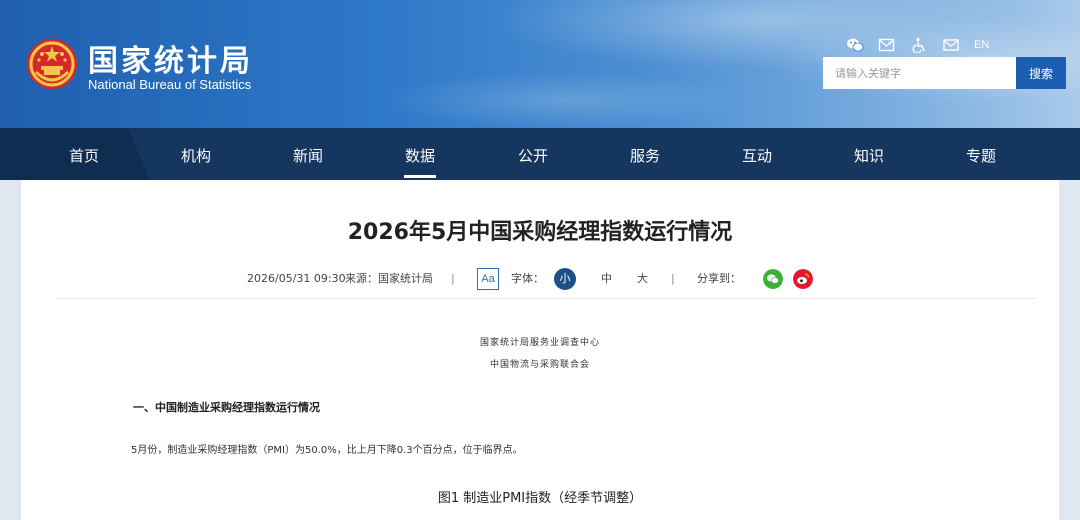 This screenshot has width=1080, height=520. What do you see at coordinates (488, 279) in the screenshot?
I see `font-size-toggle-icon: Aa` at bounding box center [488, 279].